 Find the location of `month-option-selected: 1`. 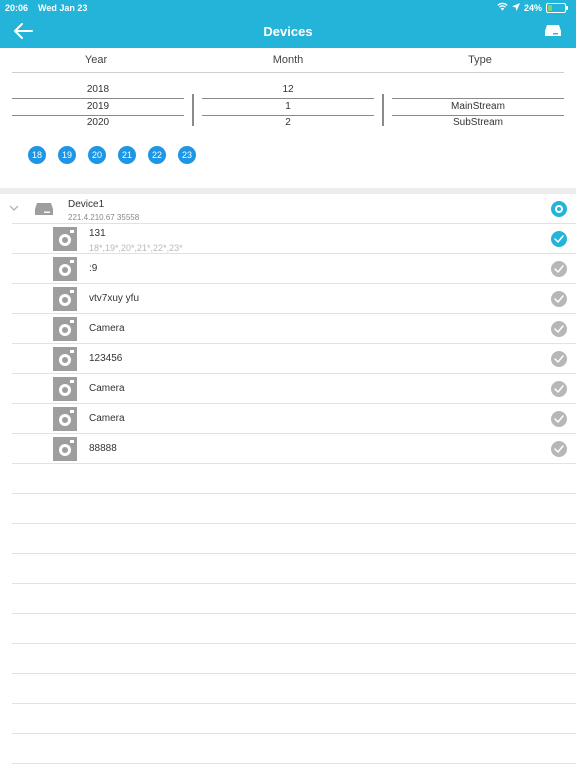

month-option-selected: 1 is located at coordinates (288, 107).